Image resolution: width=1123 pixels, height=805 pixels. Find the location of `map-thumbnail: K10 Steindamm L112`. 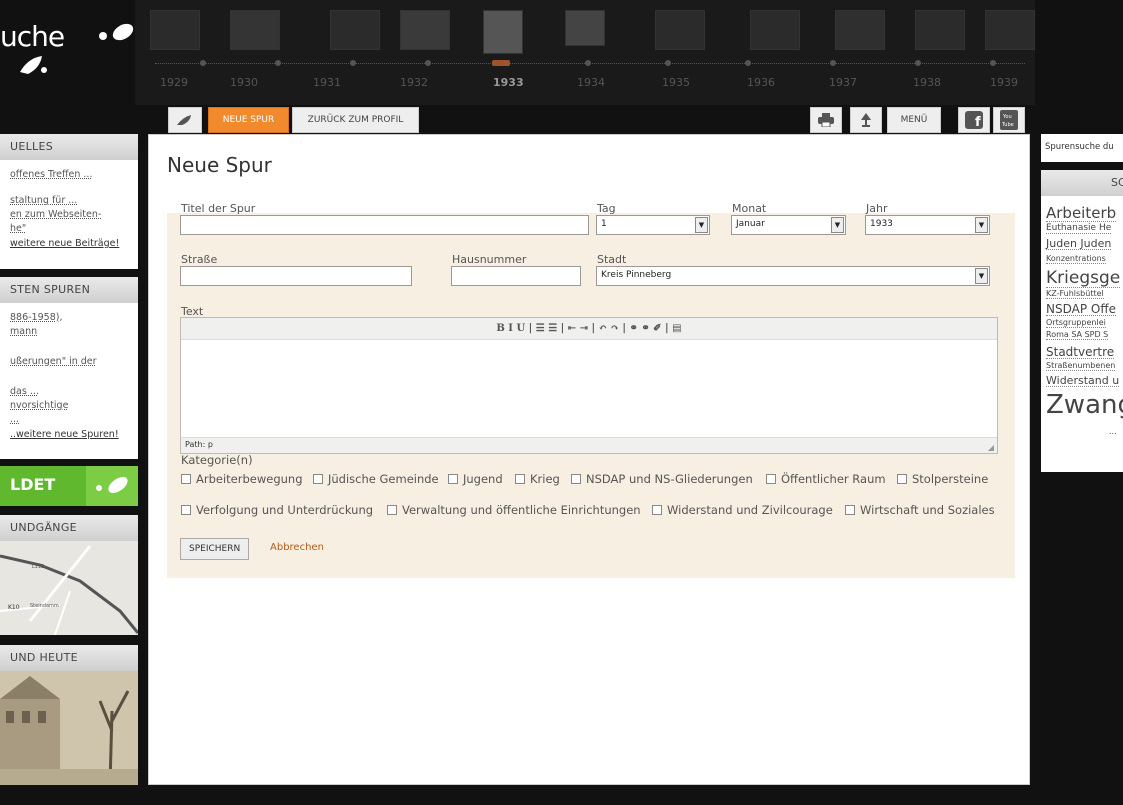

map-thumbnail: K10 Steindamm L112 is located at coordinates (69, 588).